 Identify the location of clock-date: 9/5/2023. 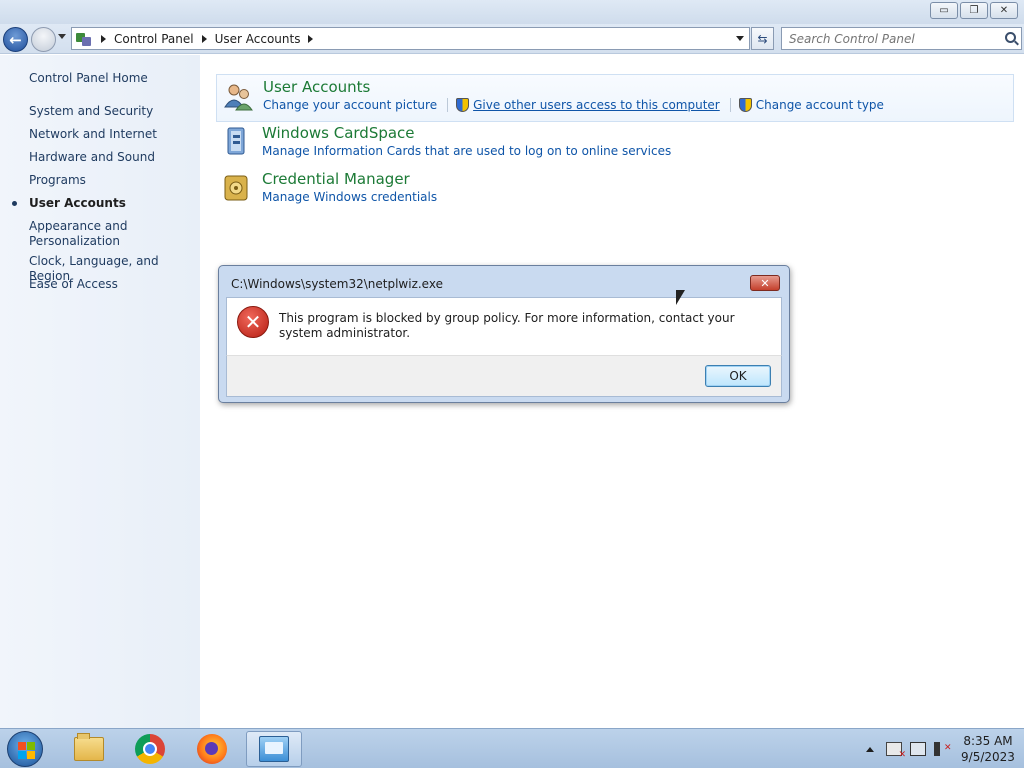
(988, 757).